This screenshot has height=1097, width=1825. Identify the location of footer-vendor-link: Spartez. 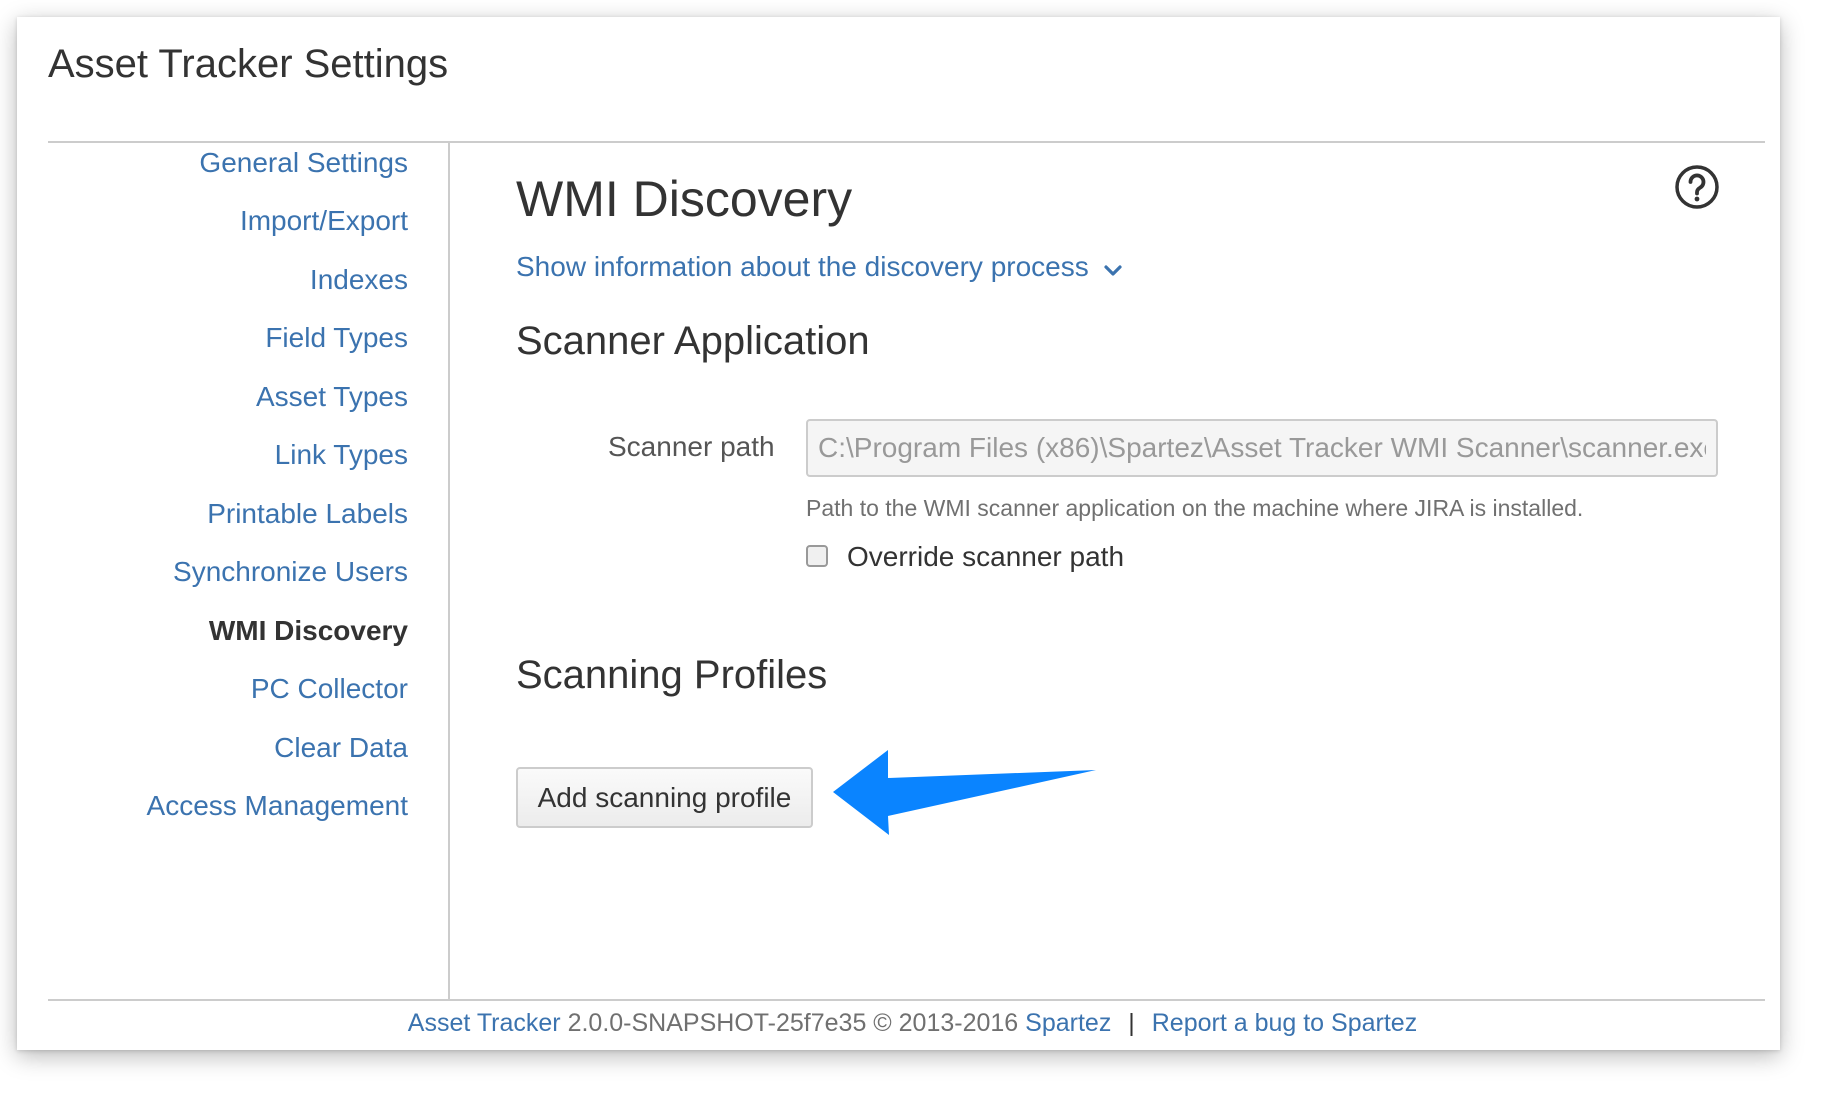
(1068, 1023).